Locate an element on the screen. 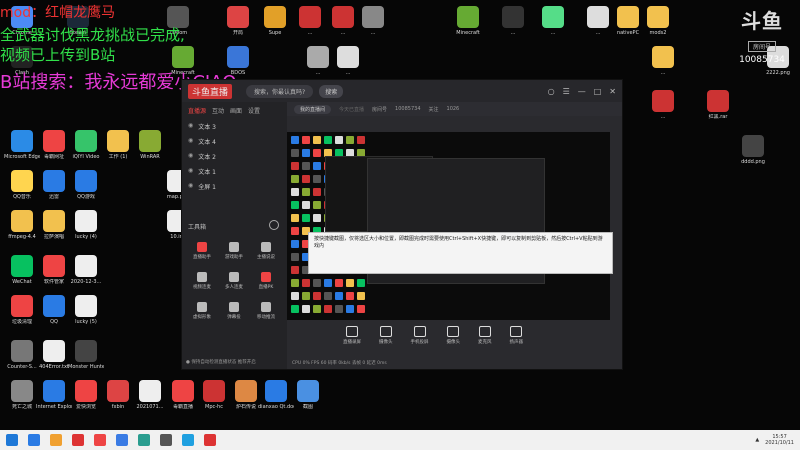  tool-button: 直播PK is located at coordinates (266, 281).